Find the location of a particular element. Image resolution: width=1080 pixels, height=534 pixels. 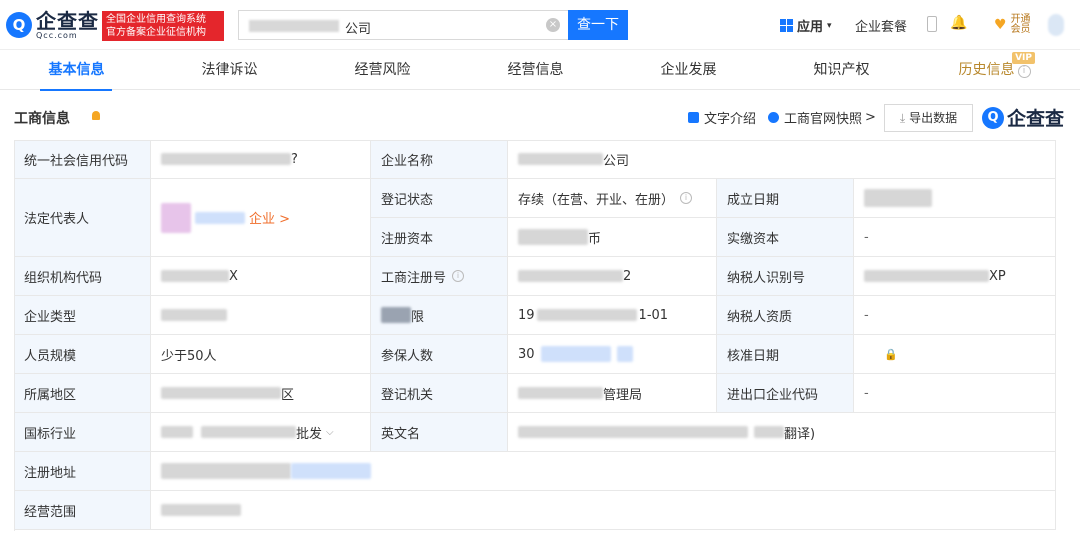

suite-link: 企业套餐 is located at coordinates (881, 25).